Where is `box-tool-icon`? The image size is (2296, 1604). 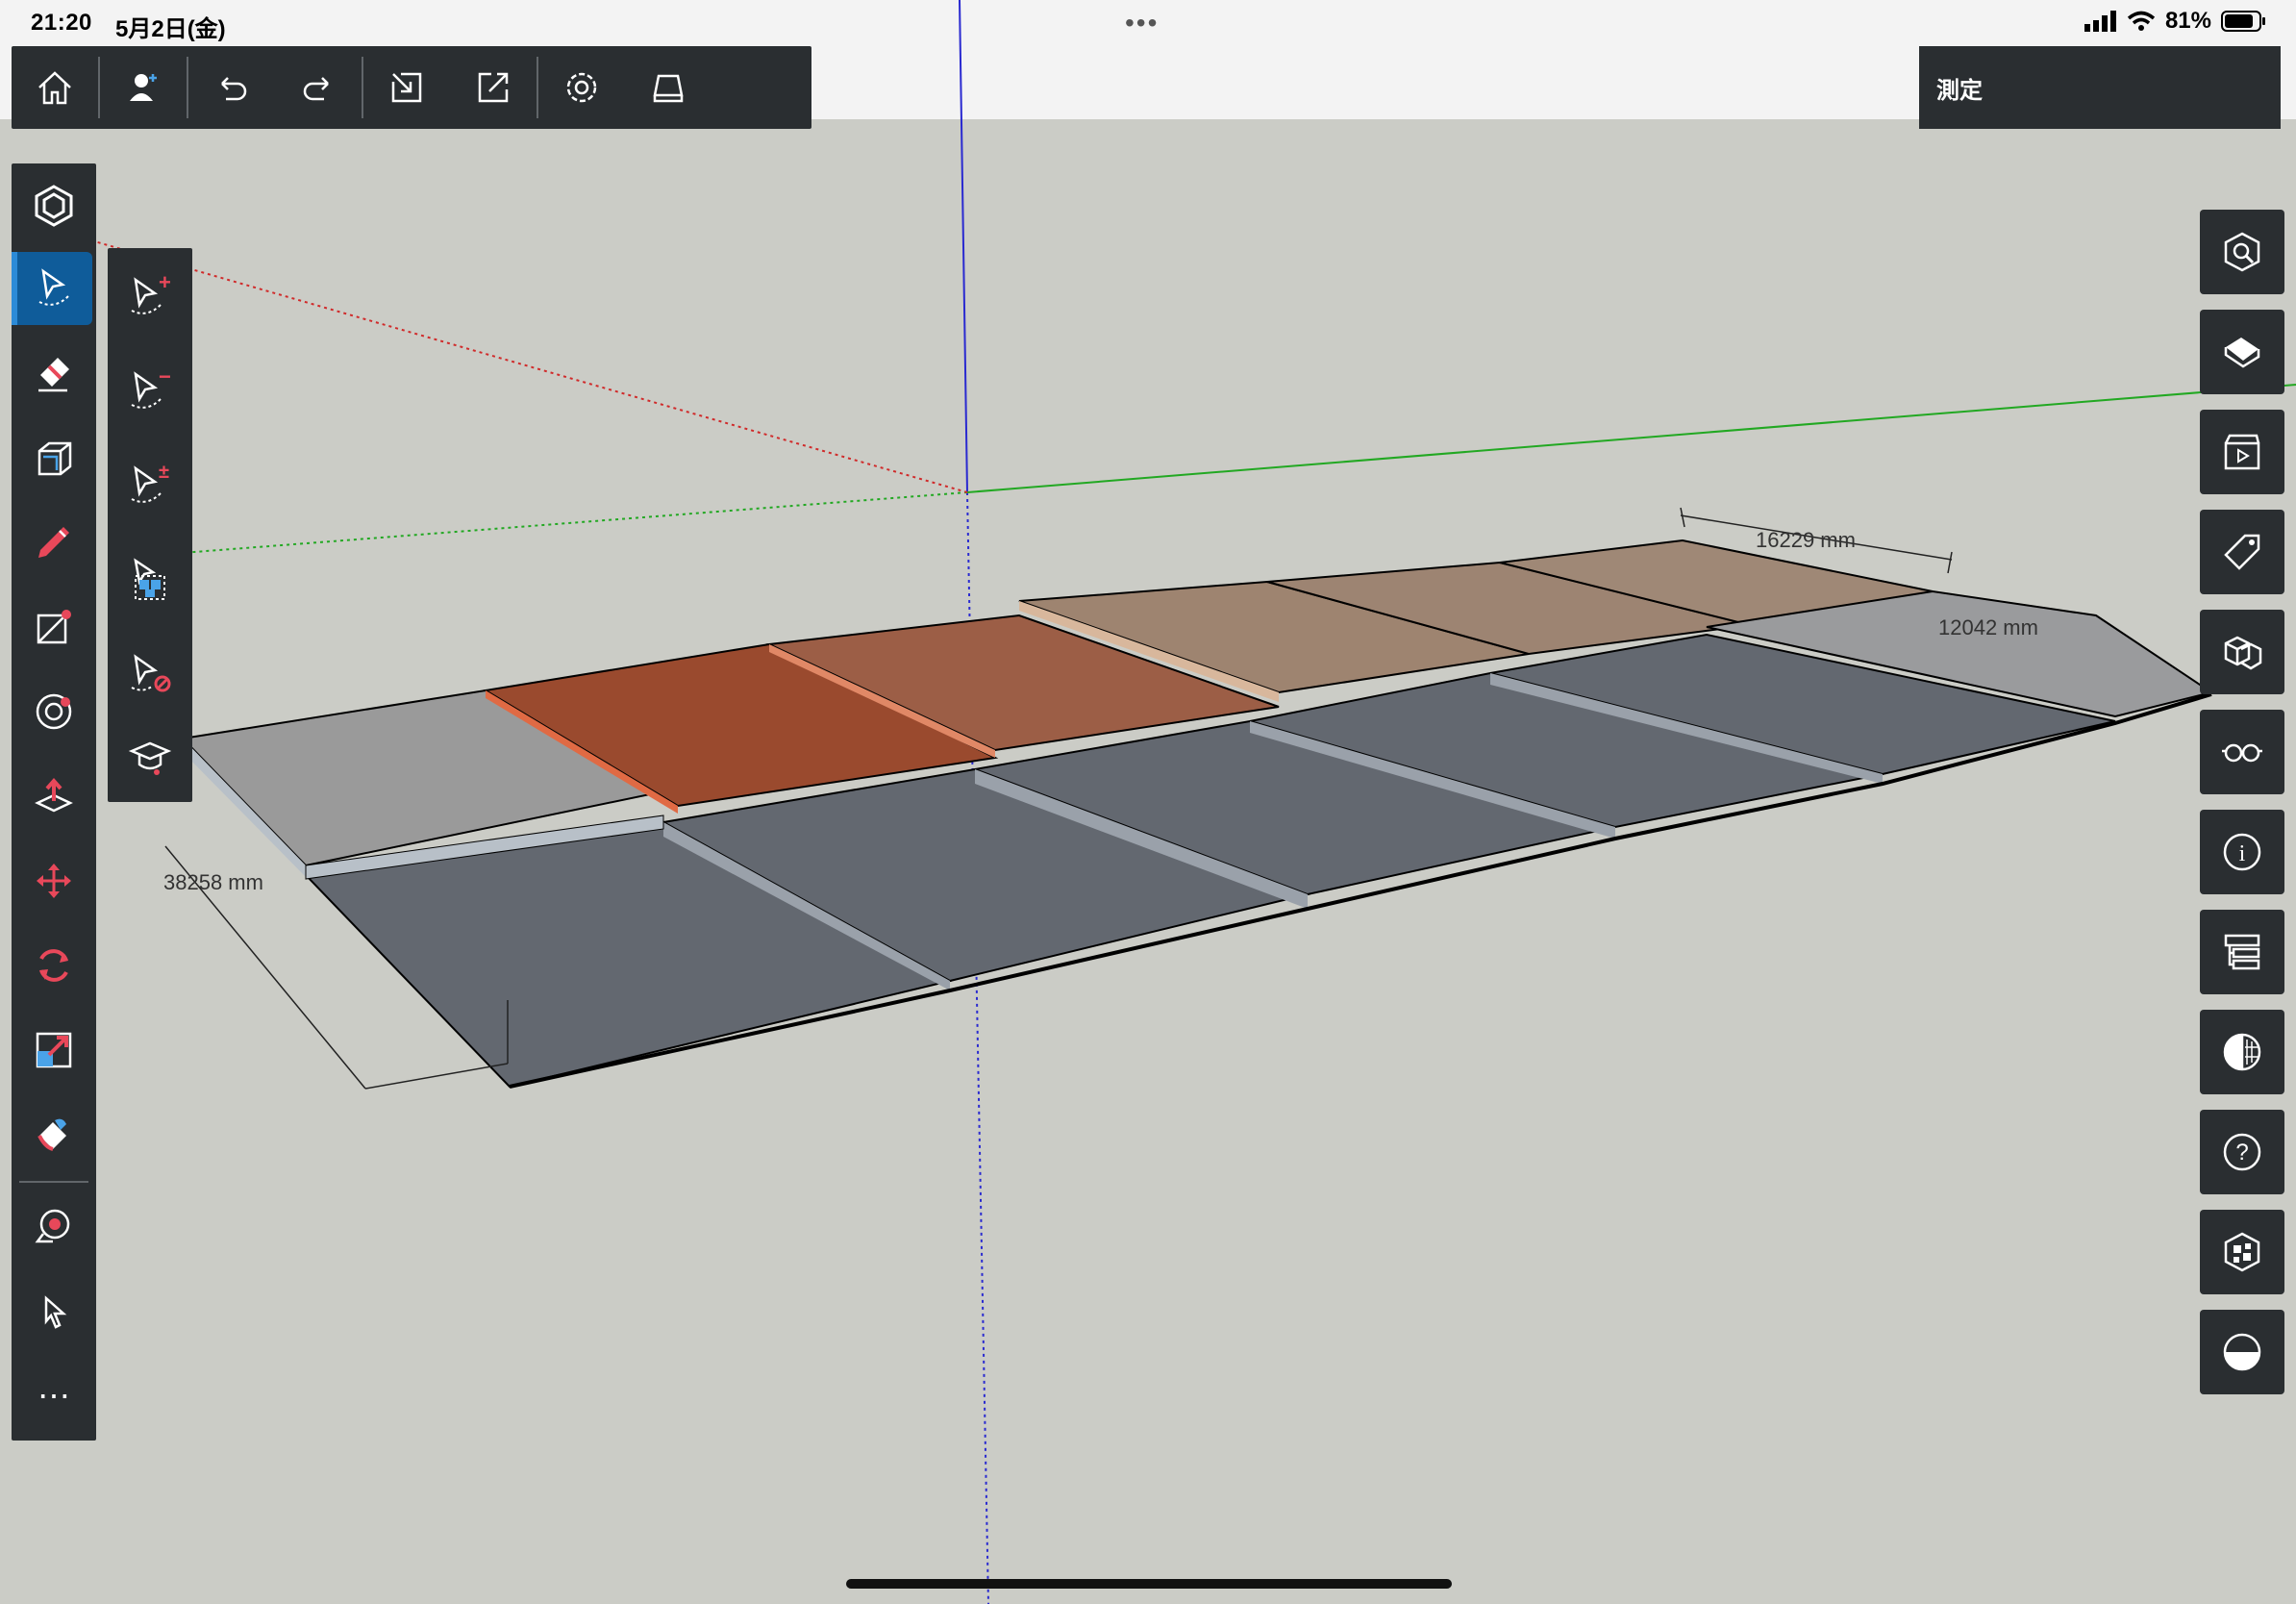
box-tool-icon is located at coordinates (54, 458).